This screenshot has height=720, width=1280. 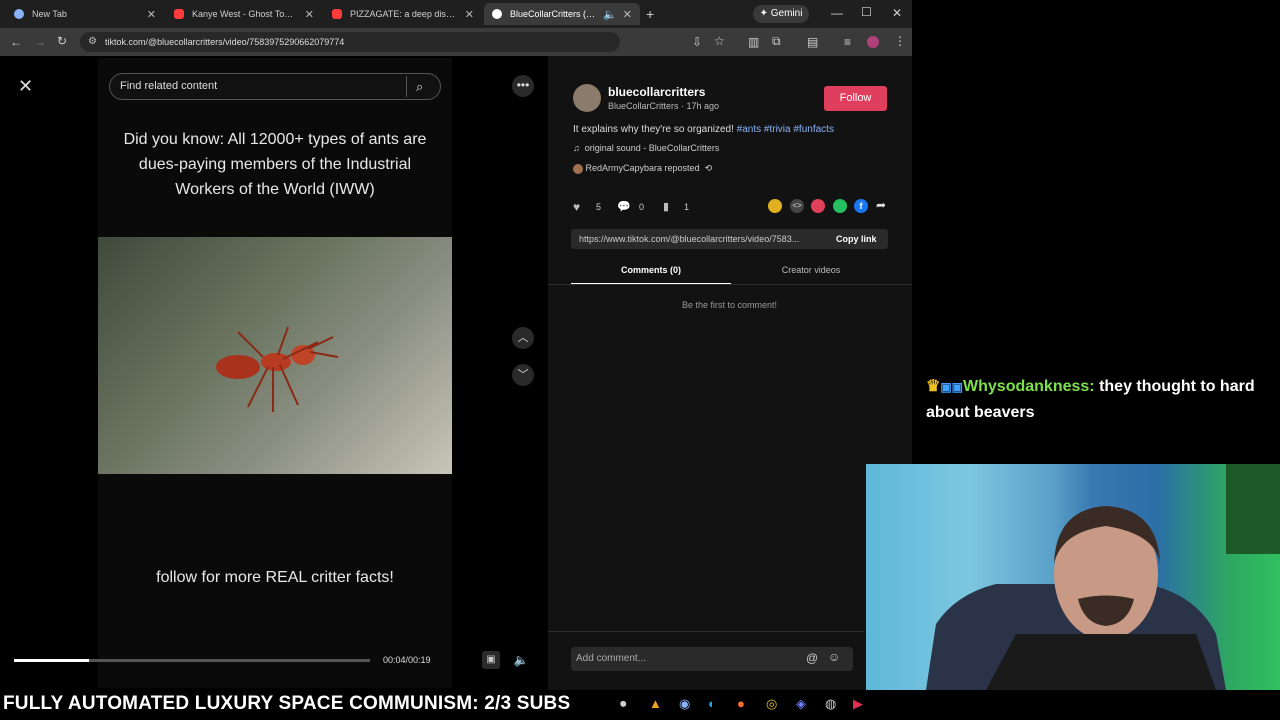 What do you see at coordinates (523, 86) in the screenshot?
I see `more-options-icon: •••` at bounding box center [523, 86].